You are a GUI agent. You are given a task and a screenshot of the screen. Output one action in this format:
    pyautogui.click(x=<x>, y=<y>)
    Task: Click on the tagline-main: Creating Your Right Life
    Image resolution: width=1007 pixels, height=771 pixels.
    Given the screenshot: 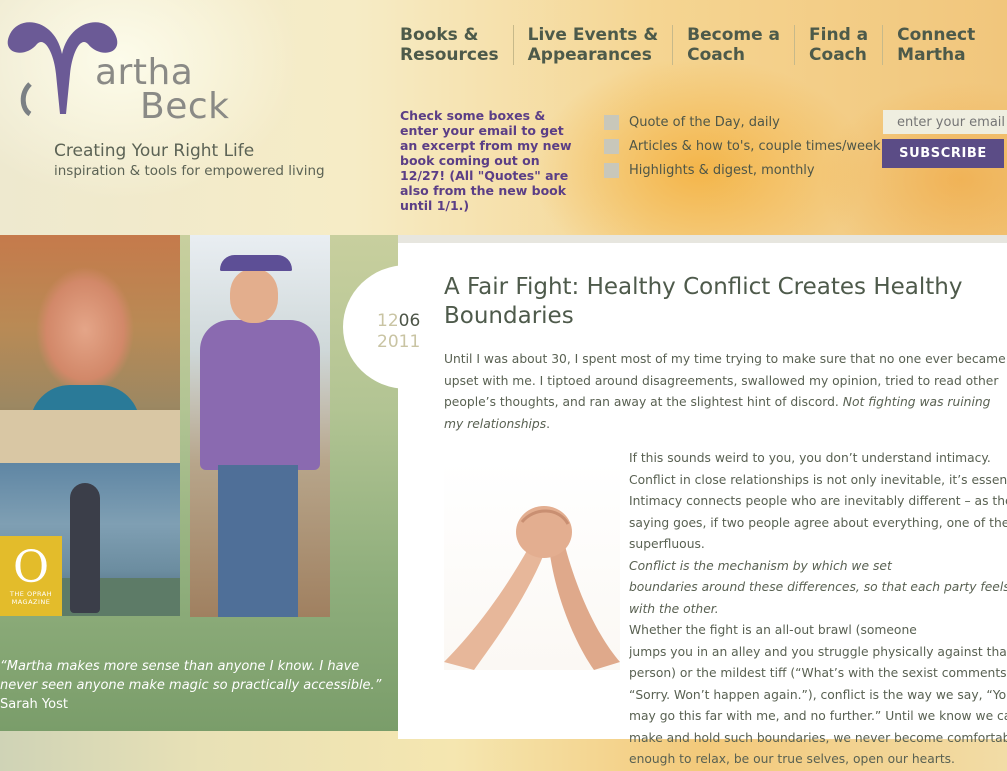 What is the action you would take?
    pyautogui.click(x=154, y=151)
    